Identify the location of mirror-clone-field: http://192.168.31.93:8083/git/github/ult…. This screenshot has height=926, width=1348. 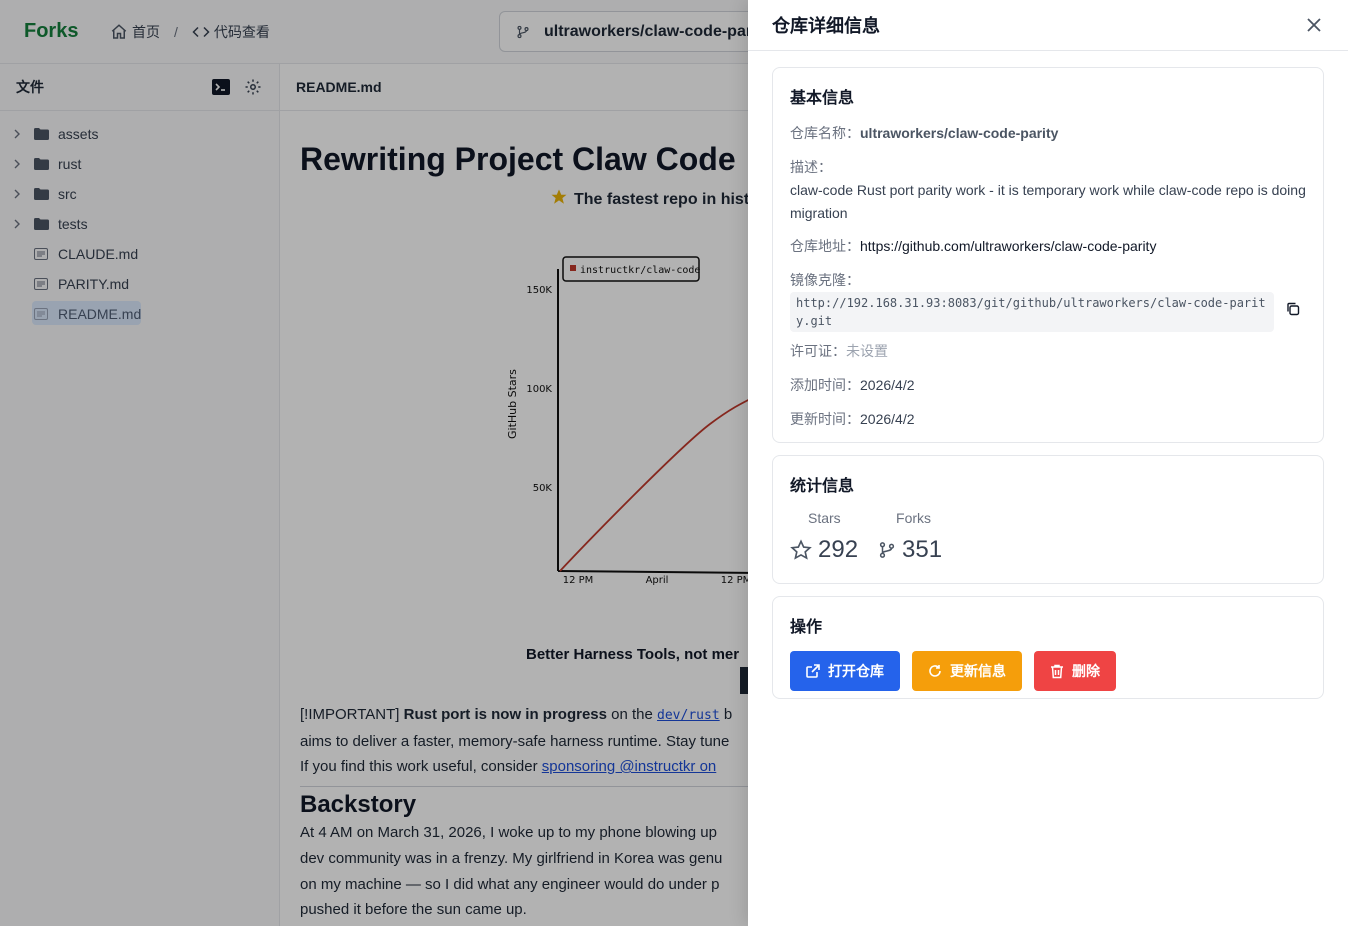
(1048, 312).